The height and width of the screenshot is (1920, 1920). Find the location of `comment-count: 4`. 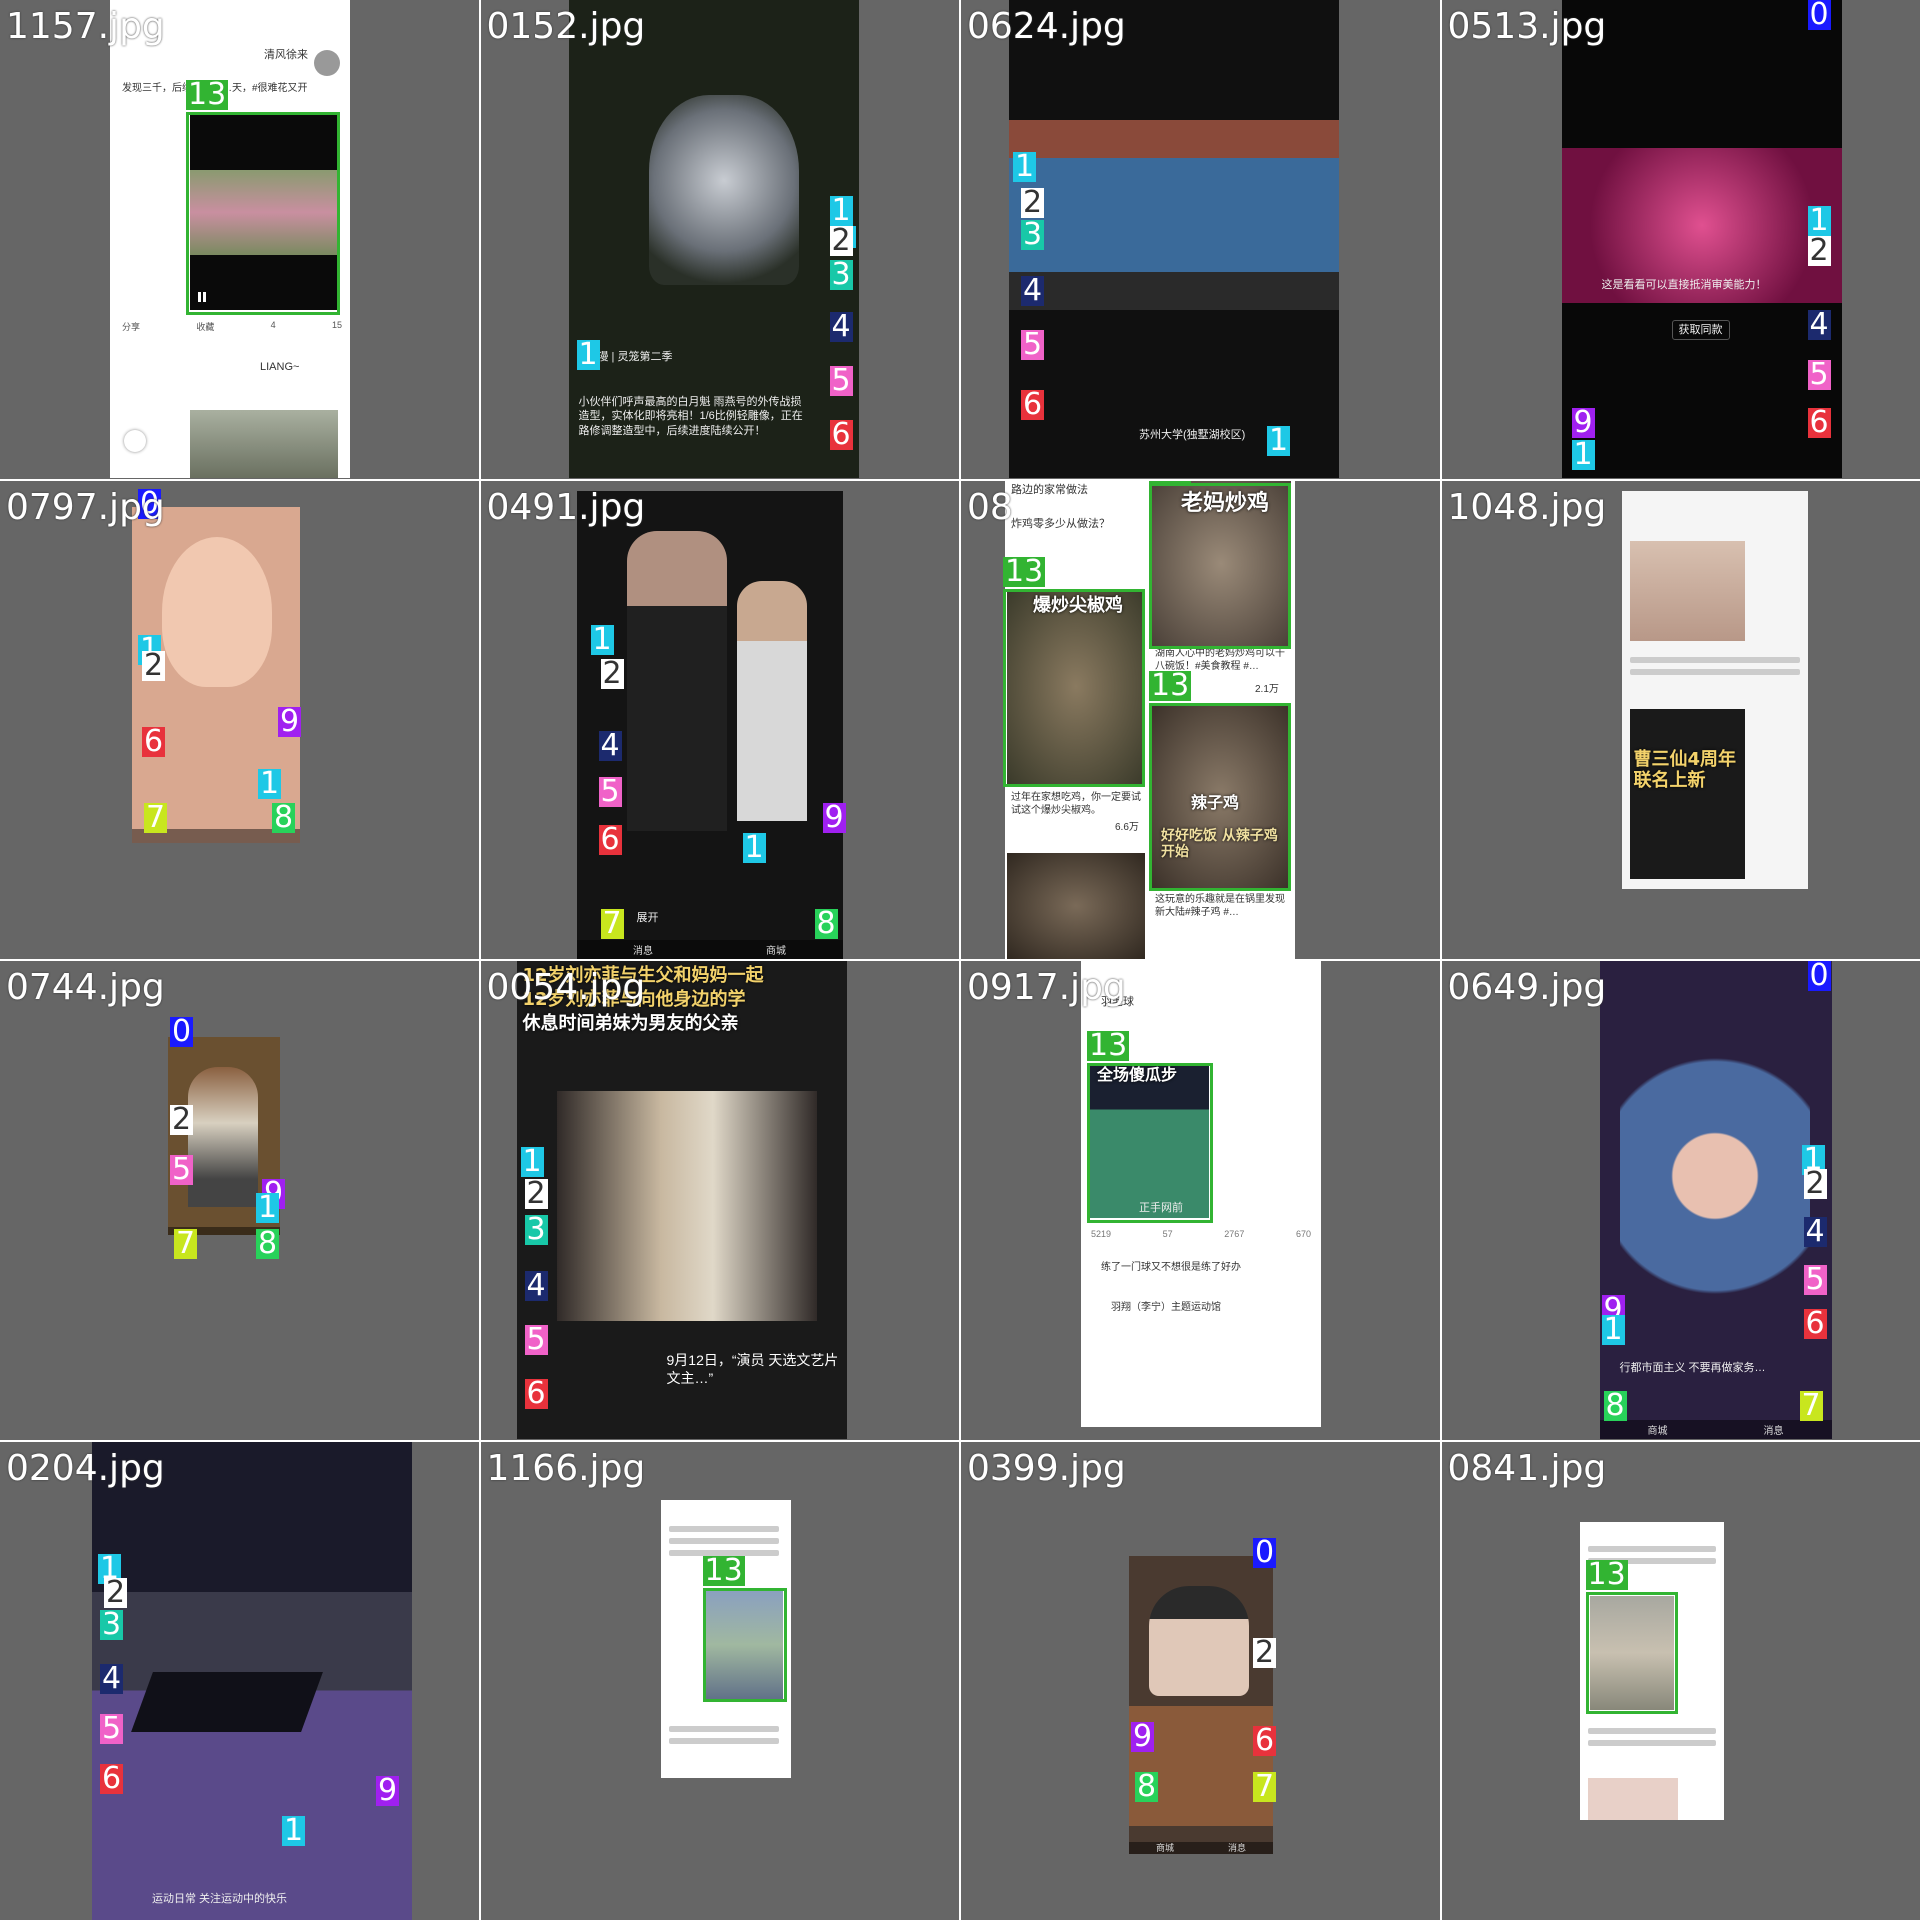

comment-count: 4 is located at coordinates (273, 326).